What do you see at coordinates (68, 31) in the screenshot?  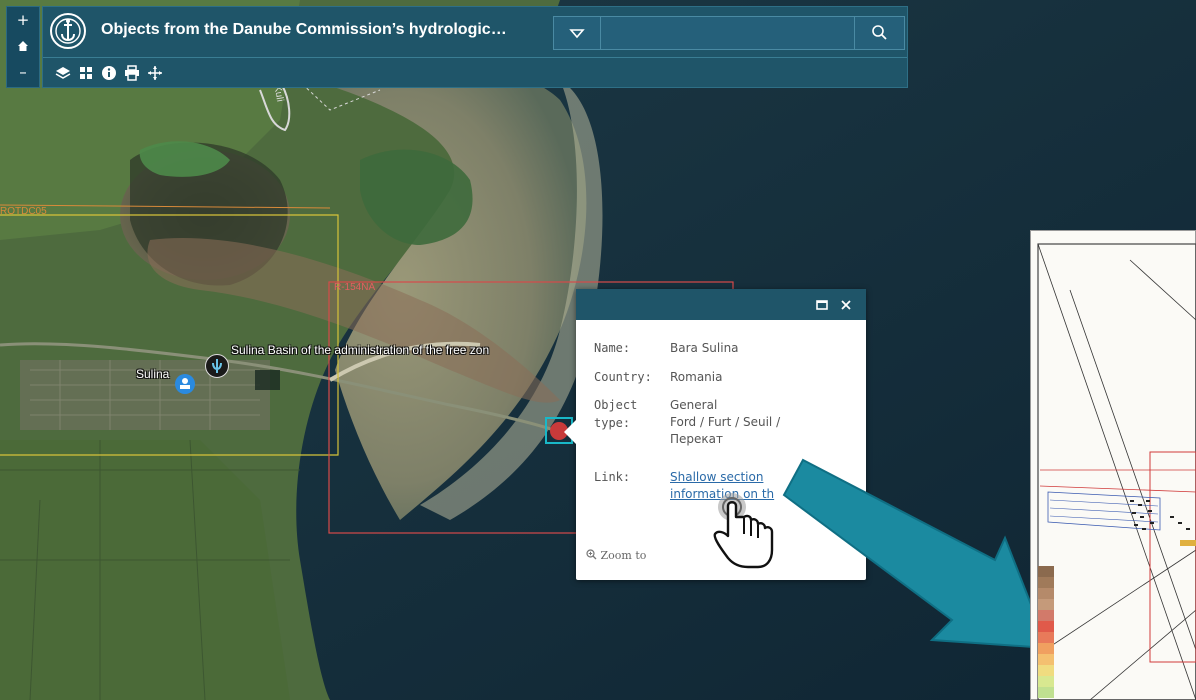 I see `danube-commission-logo` at bounding box center [68, 31].